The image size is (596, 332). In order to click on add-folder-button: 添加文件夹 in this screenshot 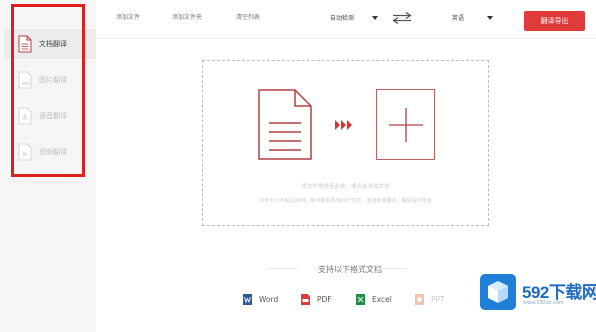, I will do `click(187, 16)`.